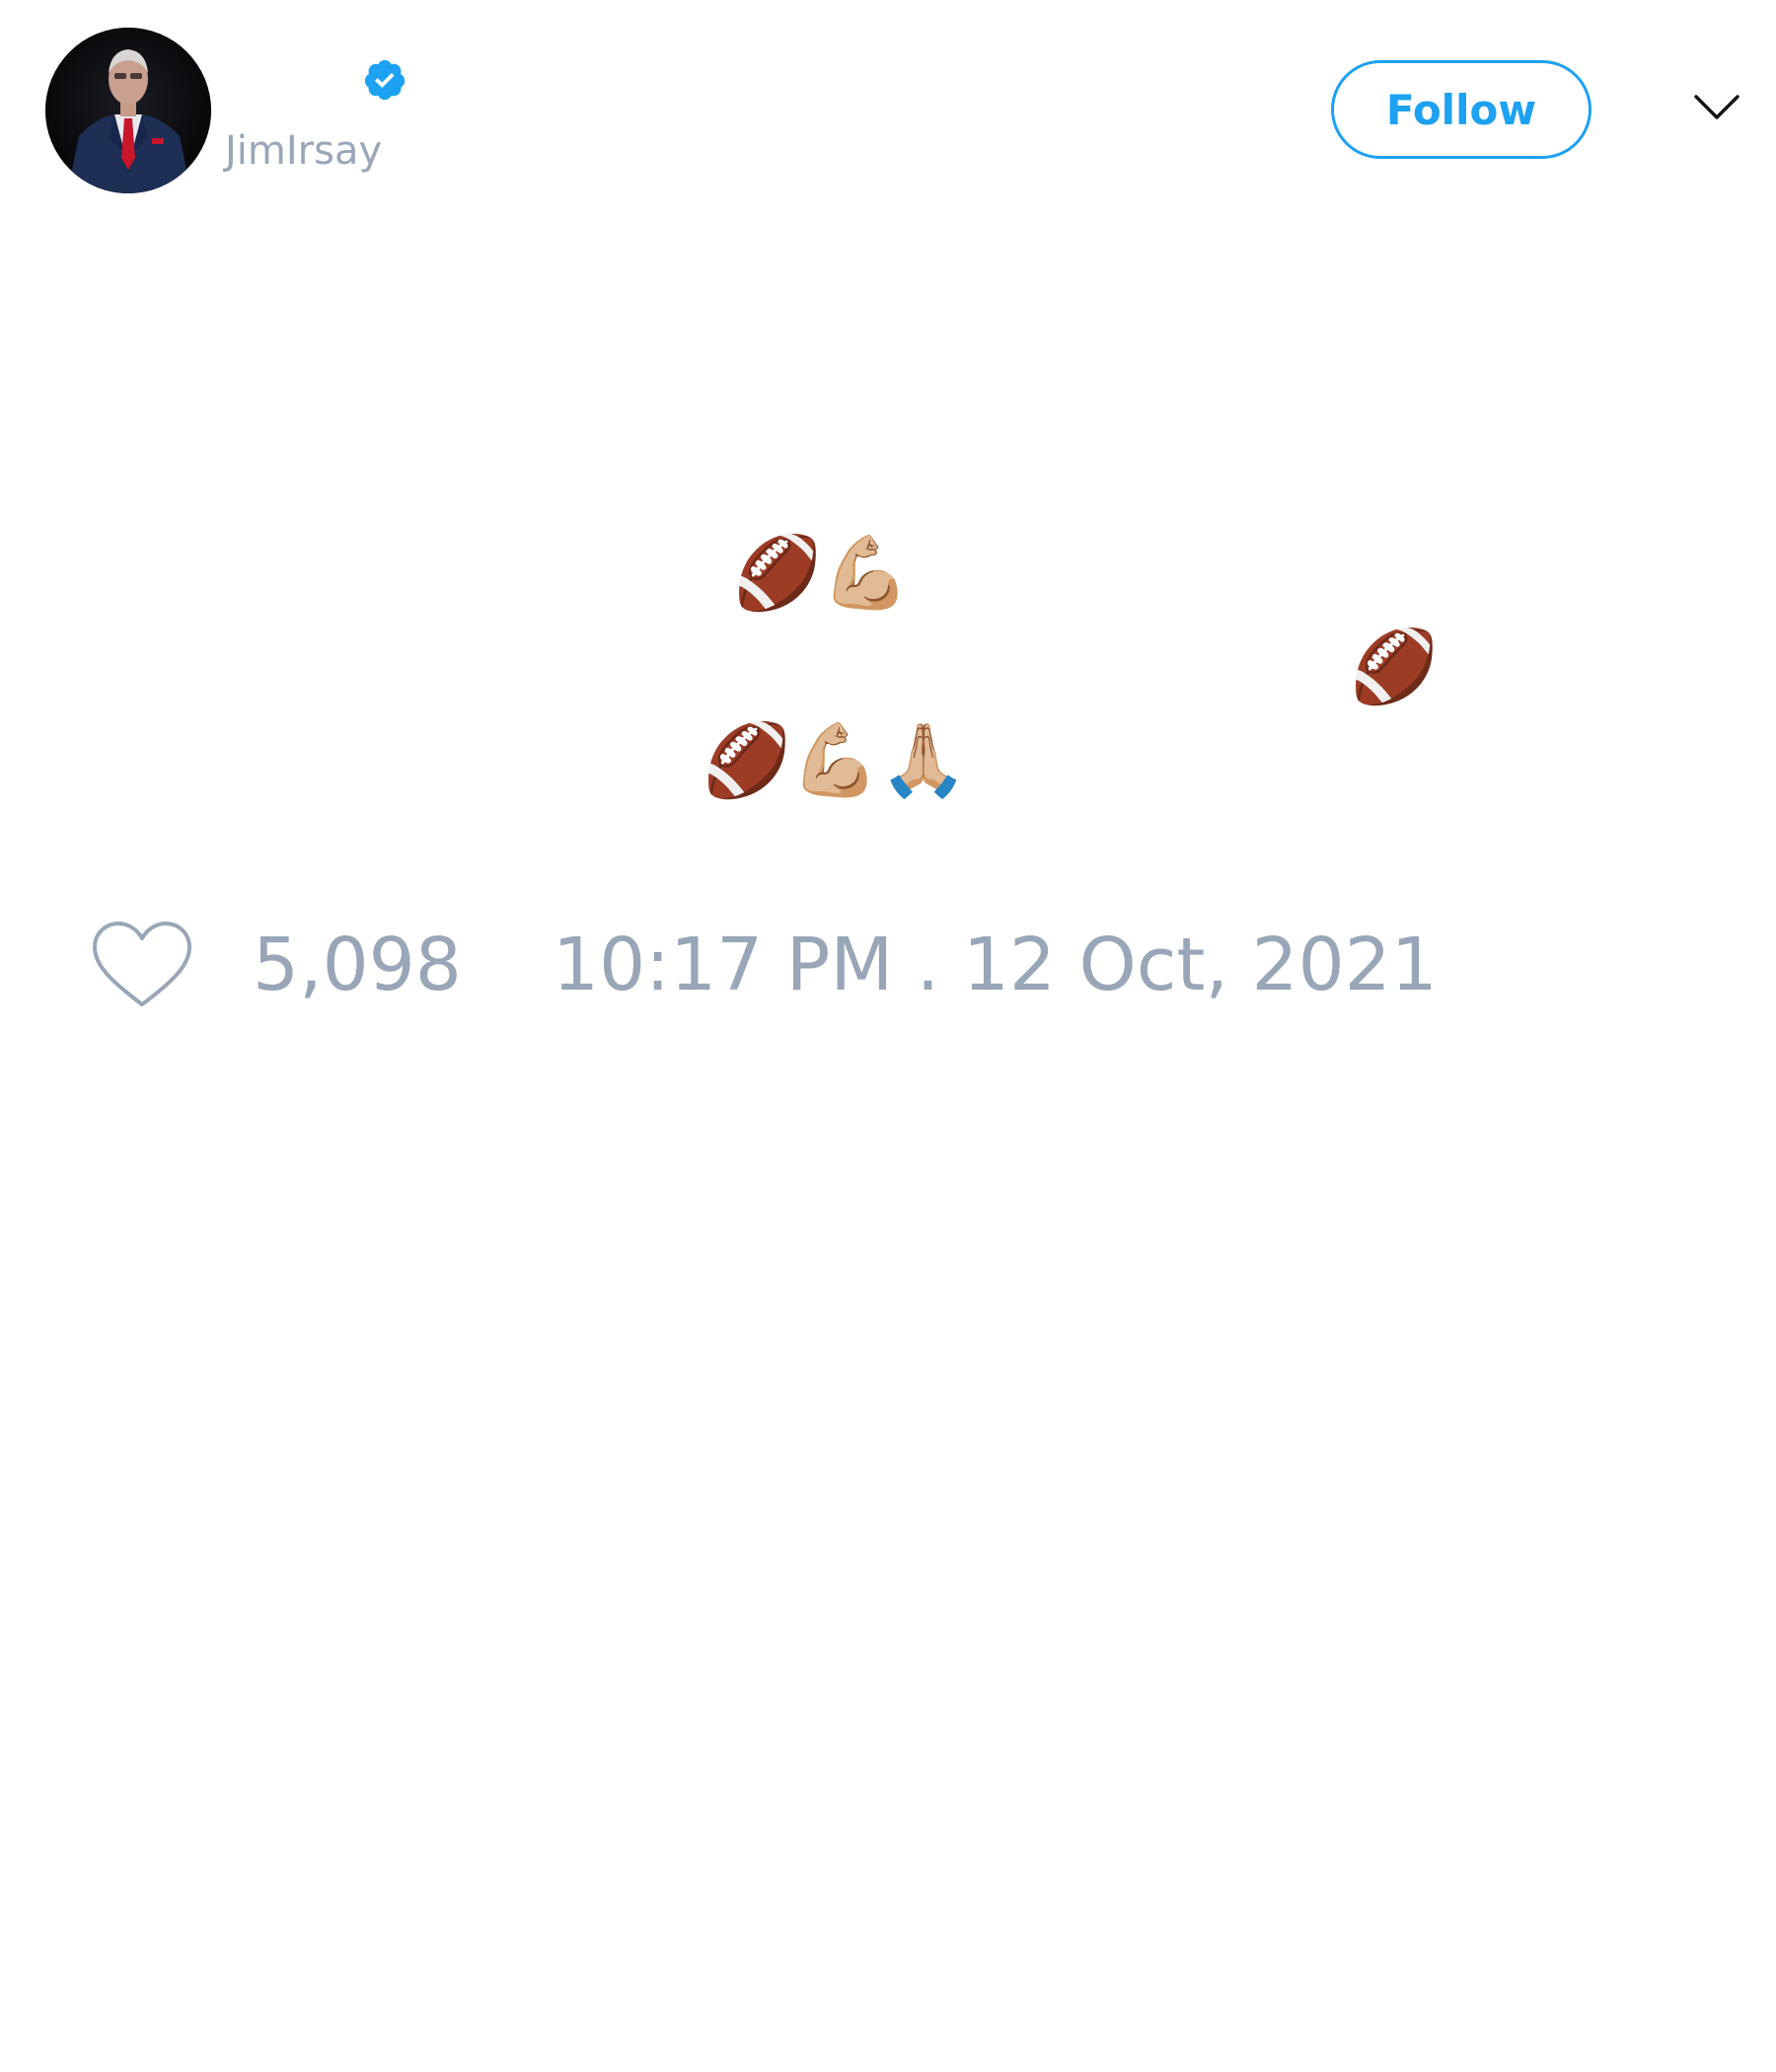 The width and height of the screenshot is (1776, 2072). I want to click on heart-icon, so click(142, 965).